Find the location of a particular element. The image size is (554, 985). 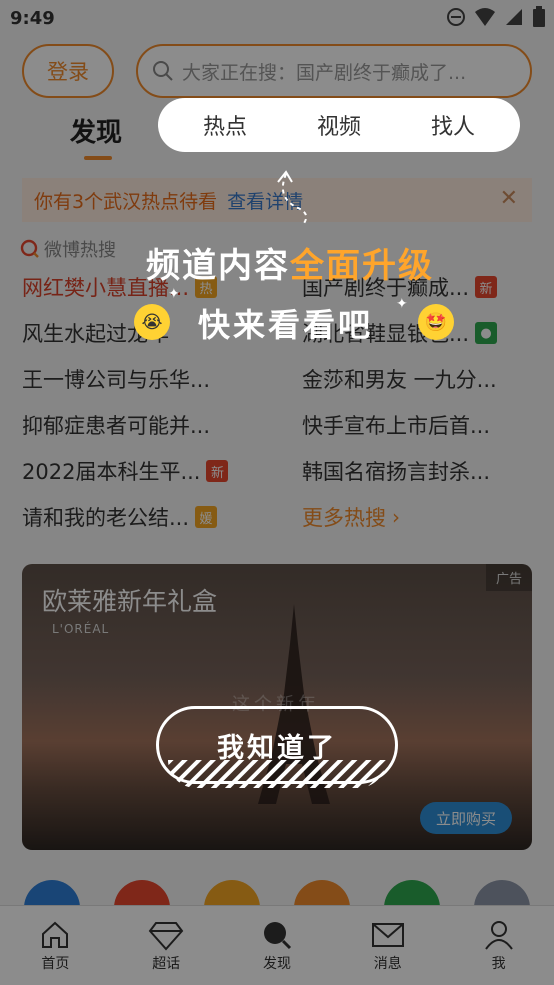

tab-video: 视频 is located at coordinates (339, 125).